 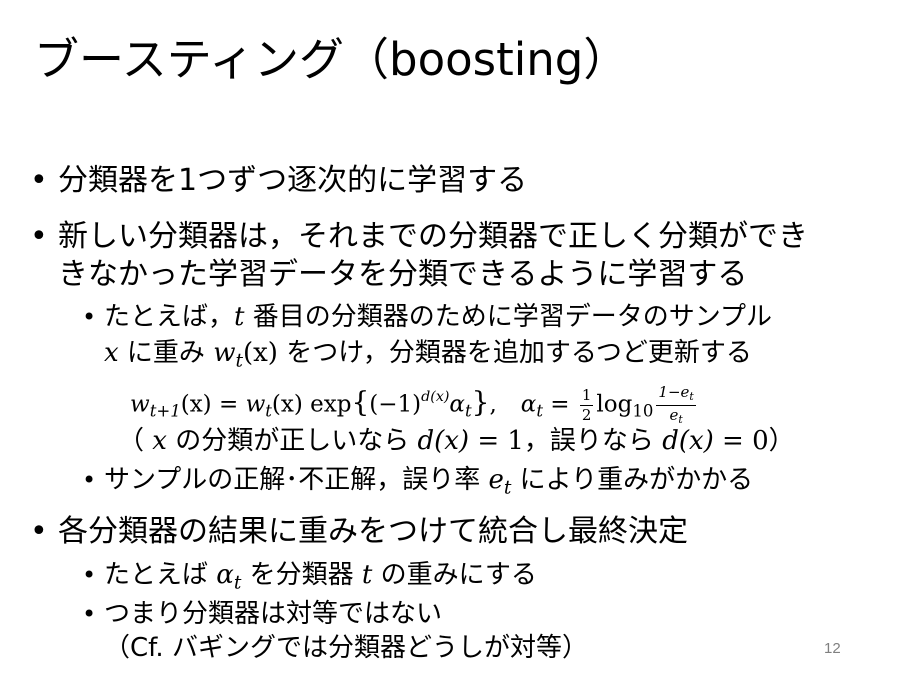 I want to click on text: ，誤りなら, so click(x=593, y=441).